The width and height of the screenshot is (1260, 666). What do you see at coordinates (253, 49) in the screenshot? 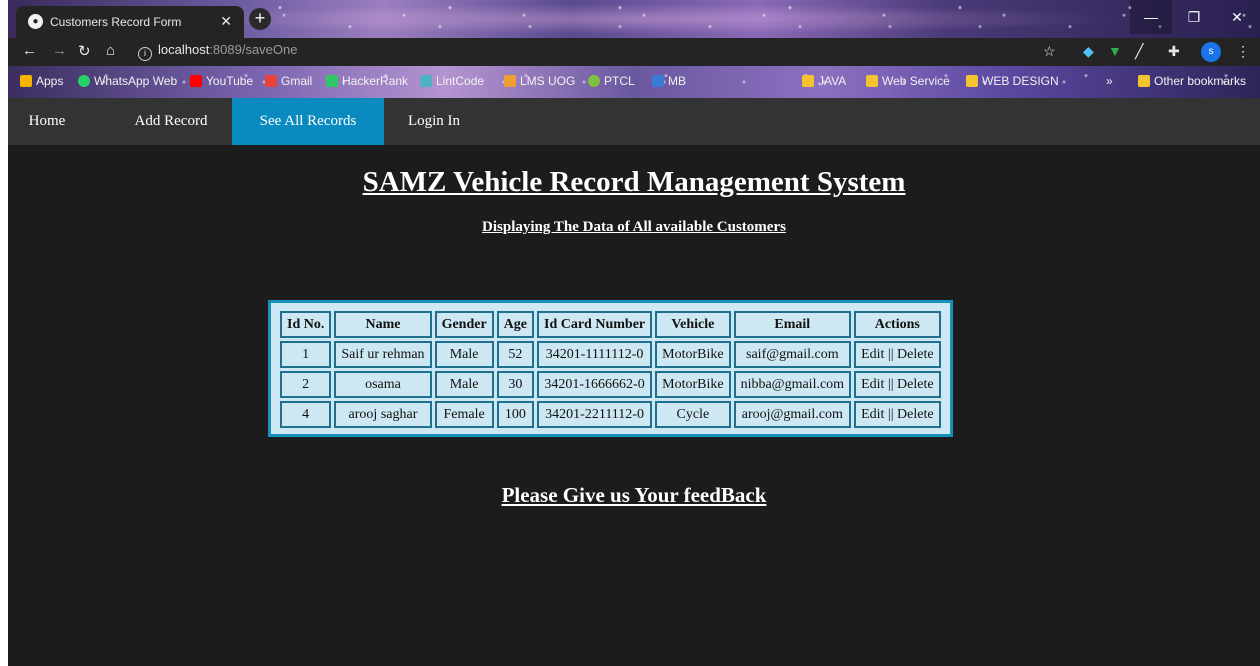
I see `url-path: :8089/saveOne` at bounding box center [253, 49].